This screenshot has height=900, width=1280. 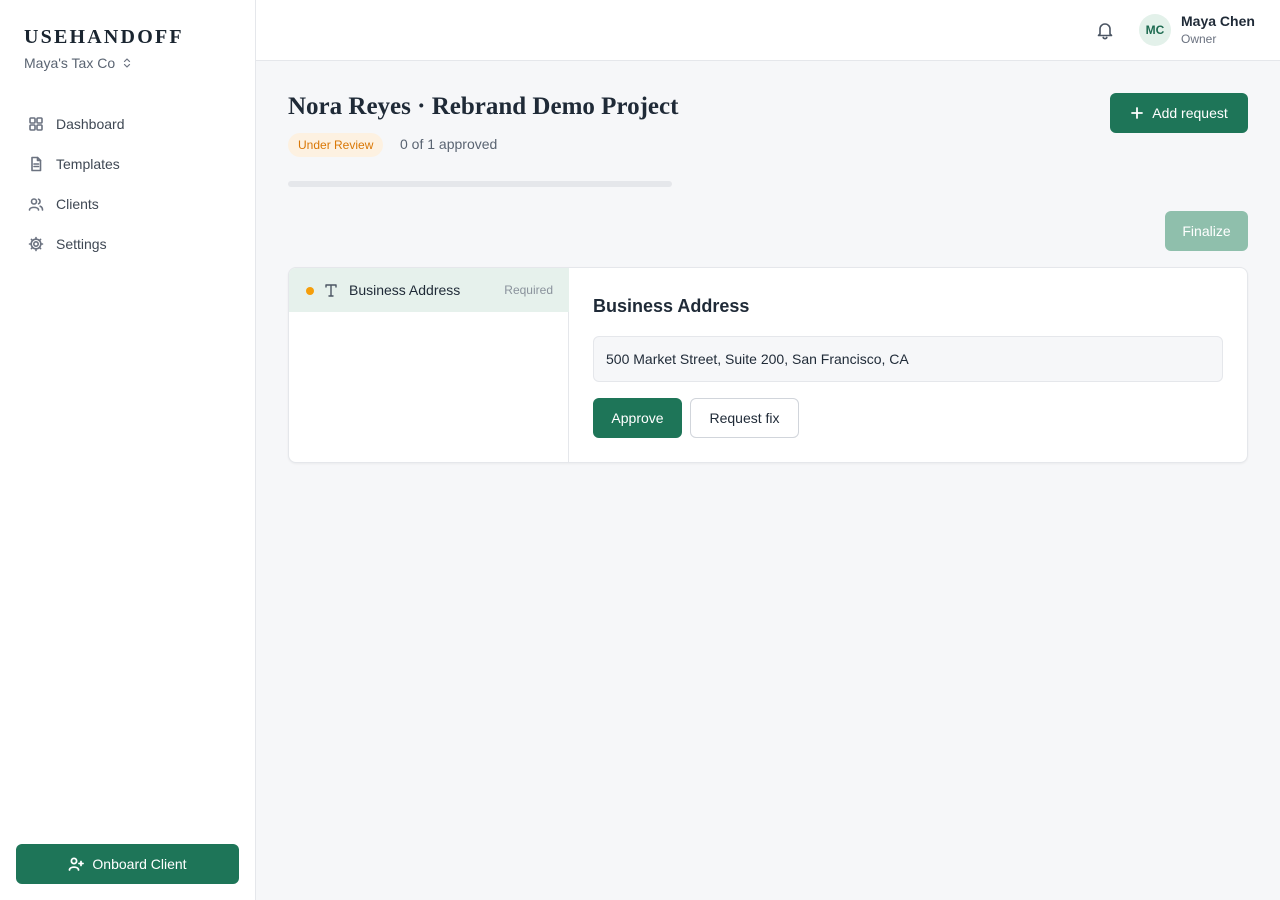 I want to click on request-label: Business Address, so click(x=405, y=290).